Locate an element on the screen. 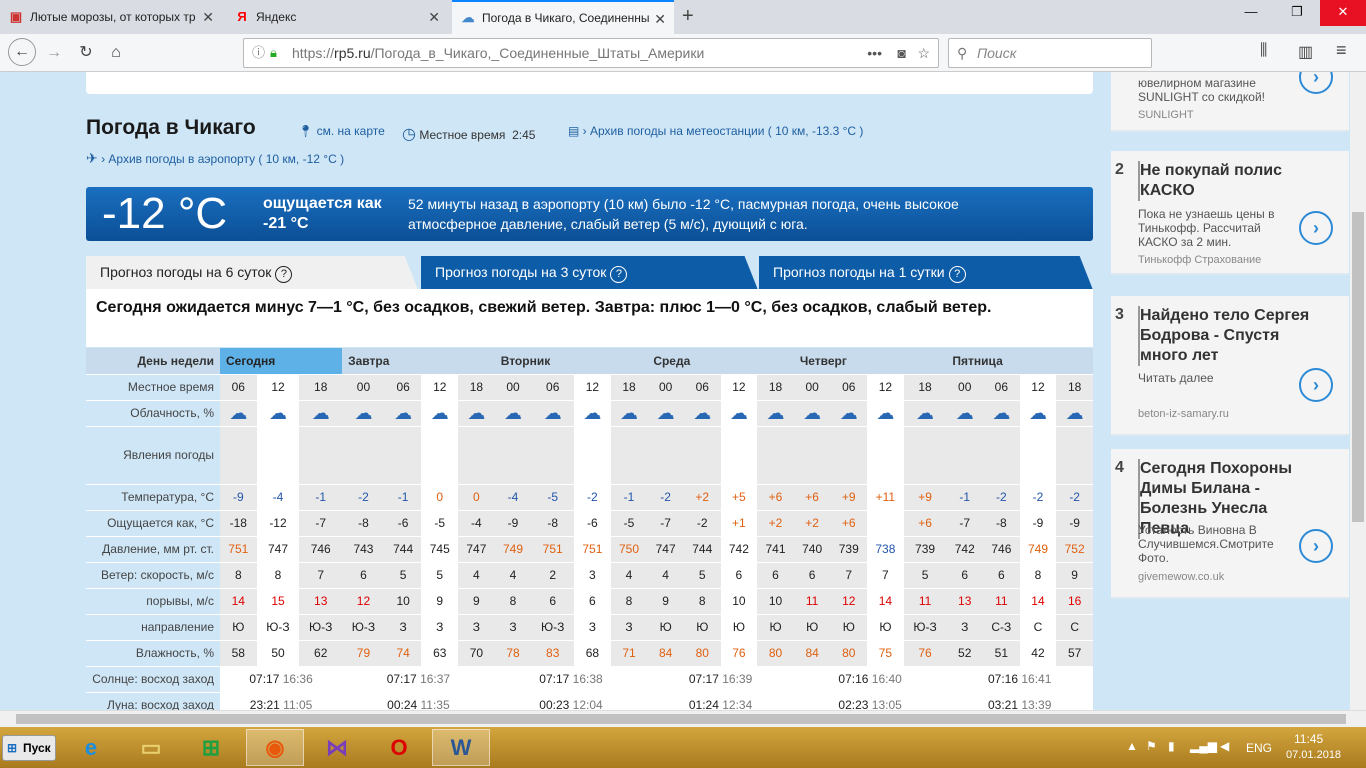  phenomena-row: Явления погоды is located at coordinates (589, 455).